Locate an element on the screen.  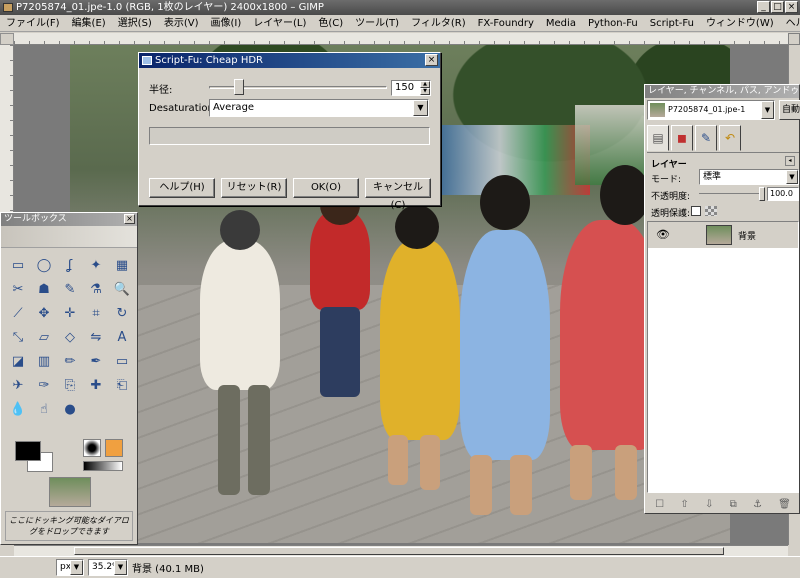
crop-icon: ⌗ is located at coordinates (96, 313).